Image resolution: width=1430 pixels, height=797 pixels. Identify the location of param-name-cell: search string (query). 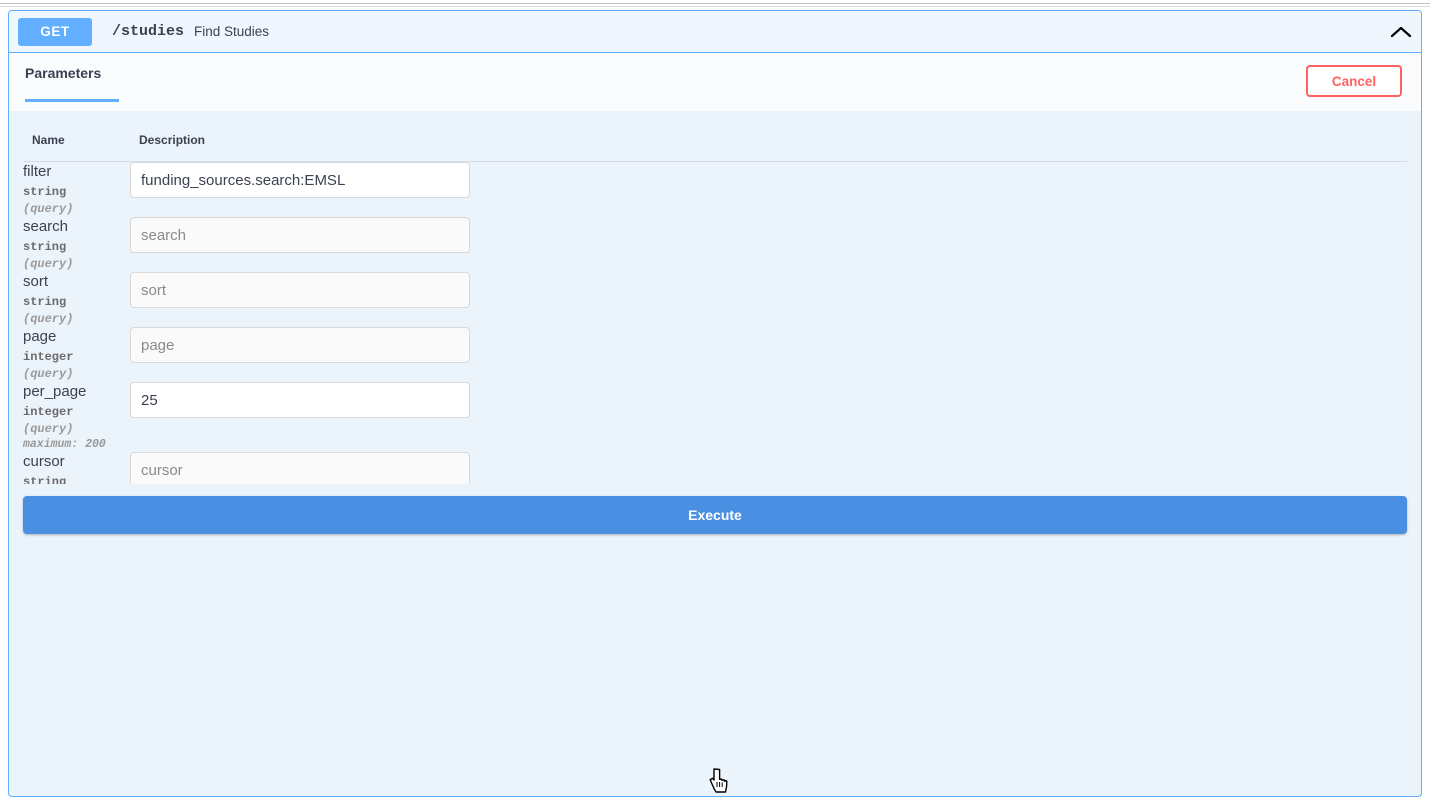
(76, 244).